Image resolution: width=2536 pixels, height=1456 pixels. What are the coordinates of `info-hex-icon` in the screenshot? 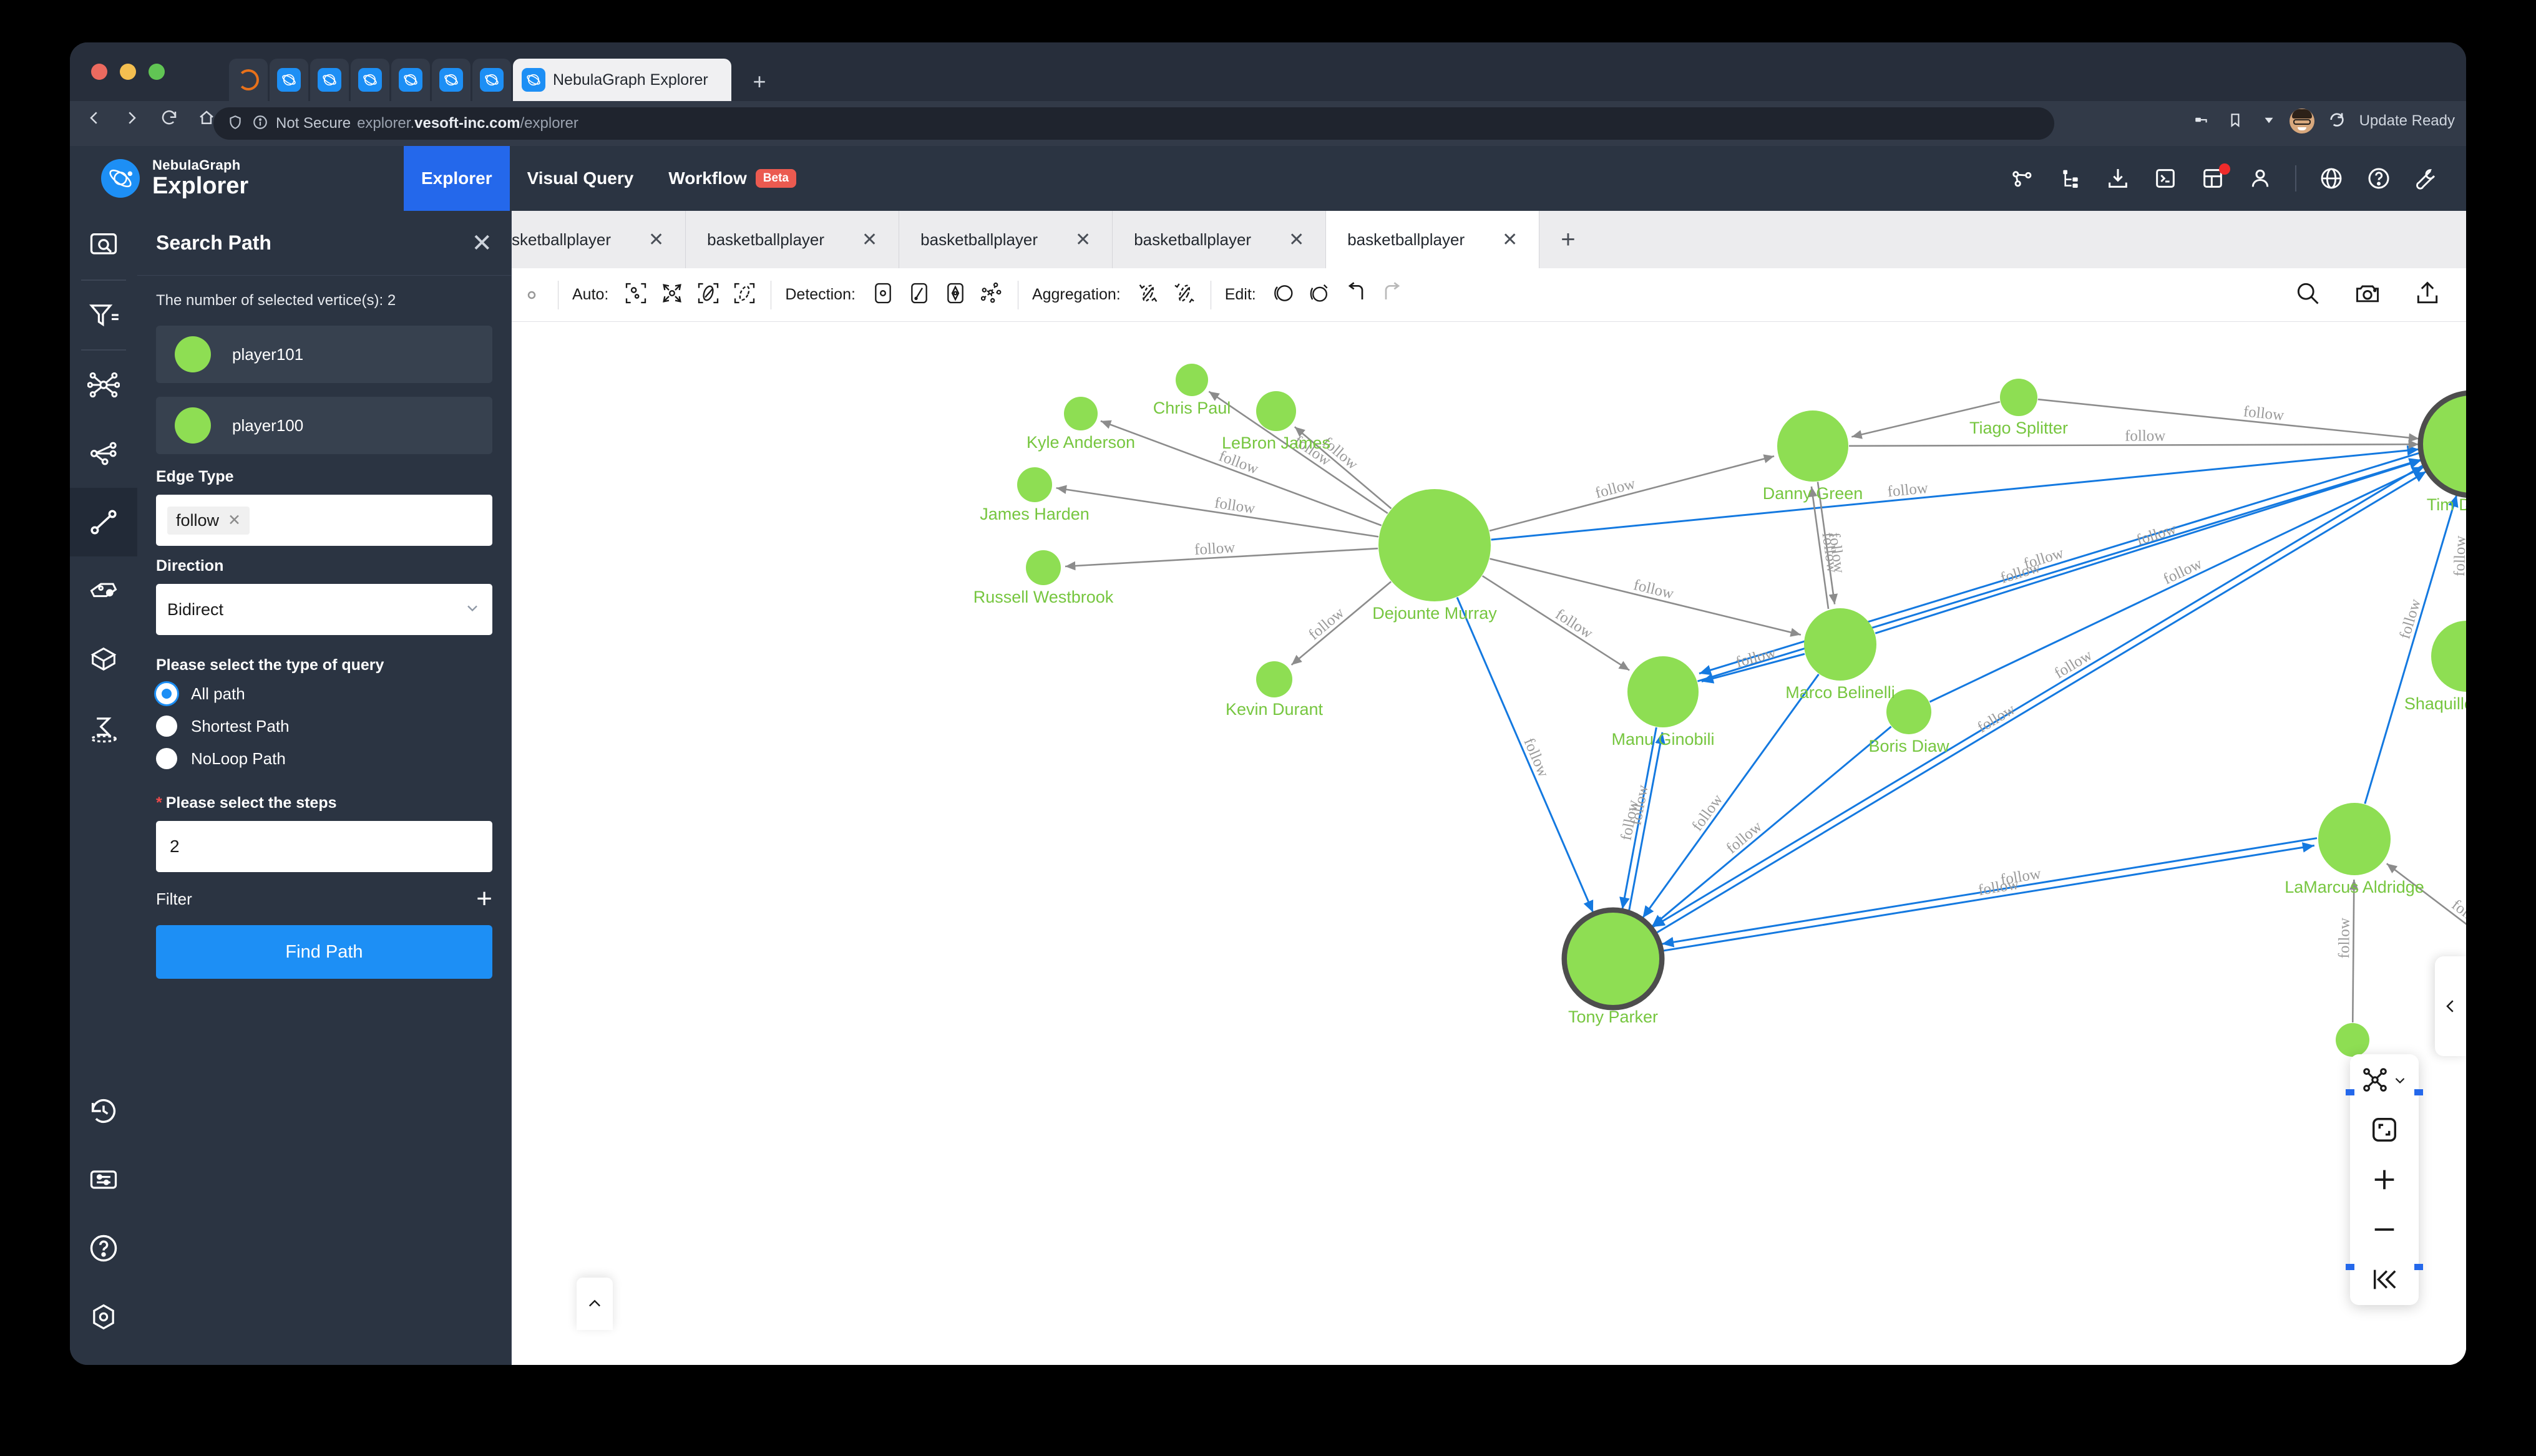 It's located at (103, 1317).